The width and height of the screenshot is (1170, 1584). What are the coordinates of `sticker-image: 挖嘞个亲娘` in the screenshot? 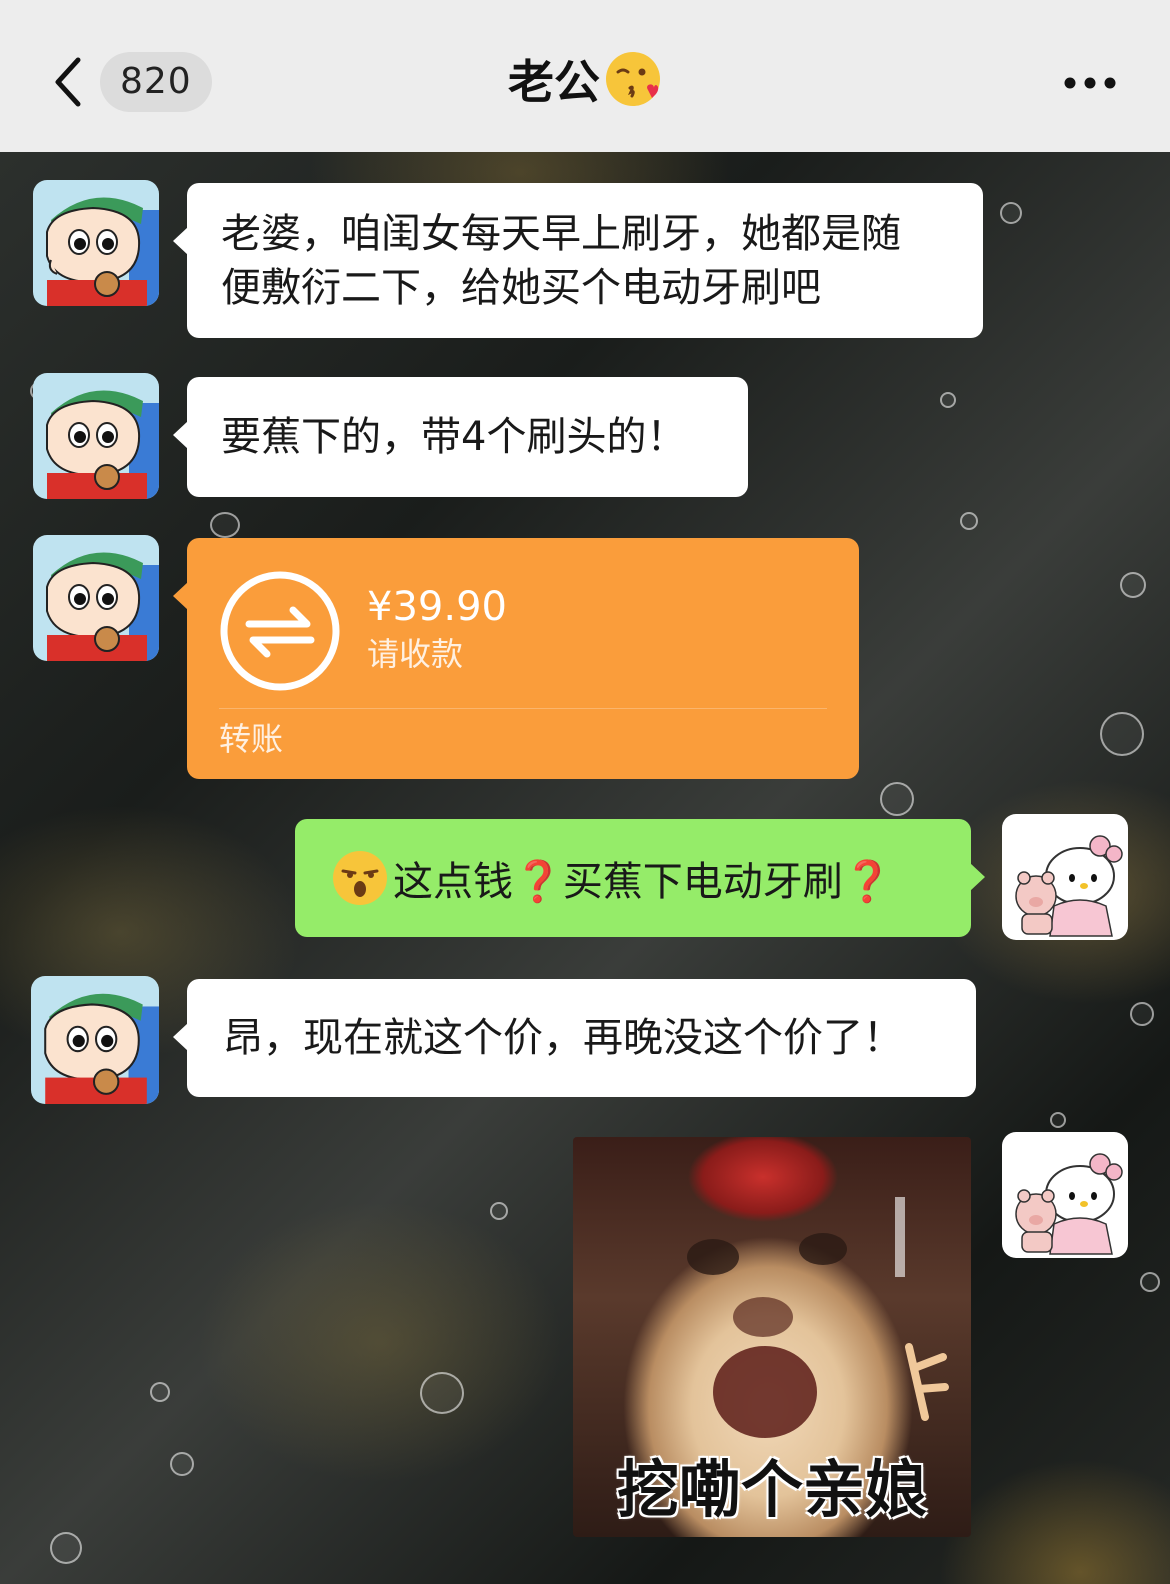 It's located at (772, 1337).